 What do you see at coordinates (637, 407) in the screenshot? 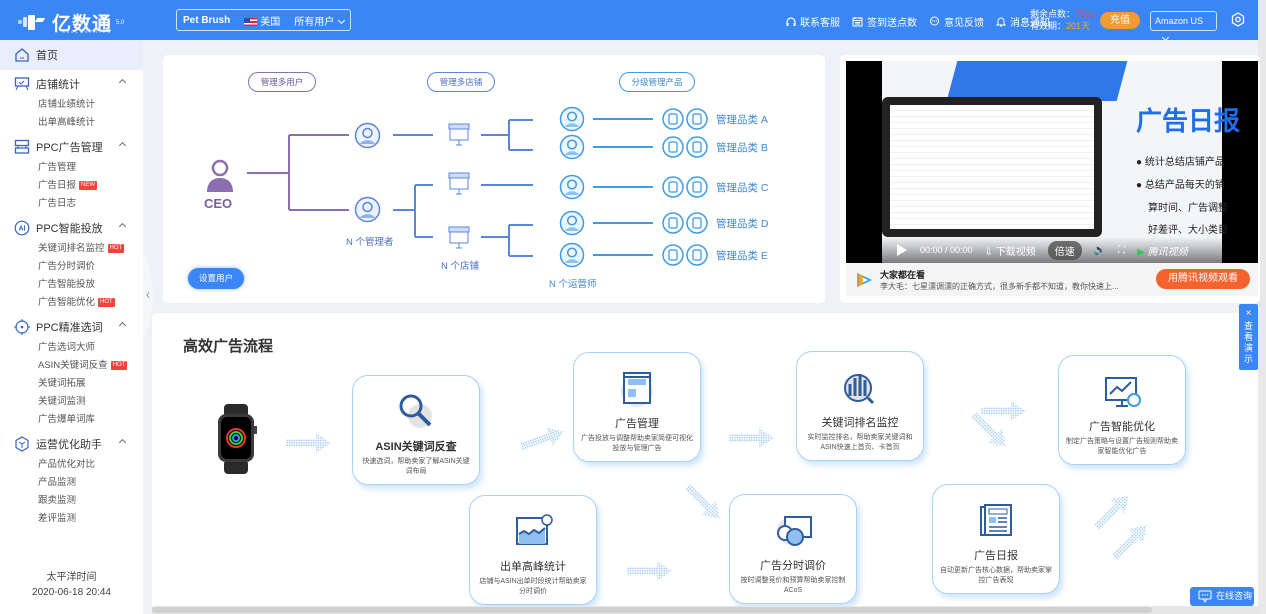
I see `flow-step-card: 广告管理 广告投放与调整帮助卖家简便可视化投放与管理广告` at bounding box center [637, 407].